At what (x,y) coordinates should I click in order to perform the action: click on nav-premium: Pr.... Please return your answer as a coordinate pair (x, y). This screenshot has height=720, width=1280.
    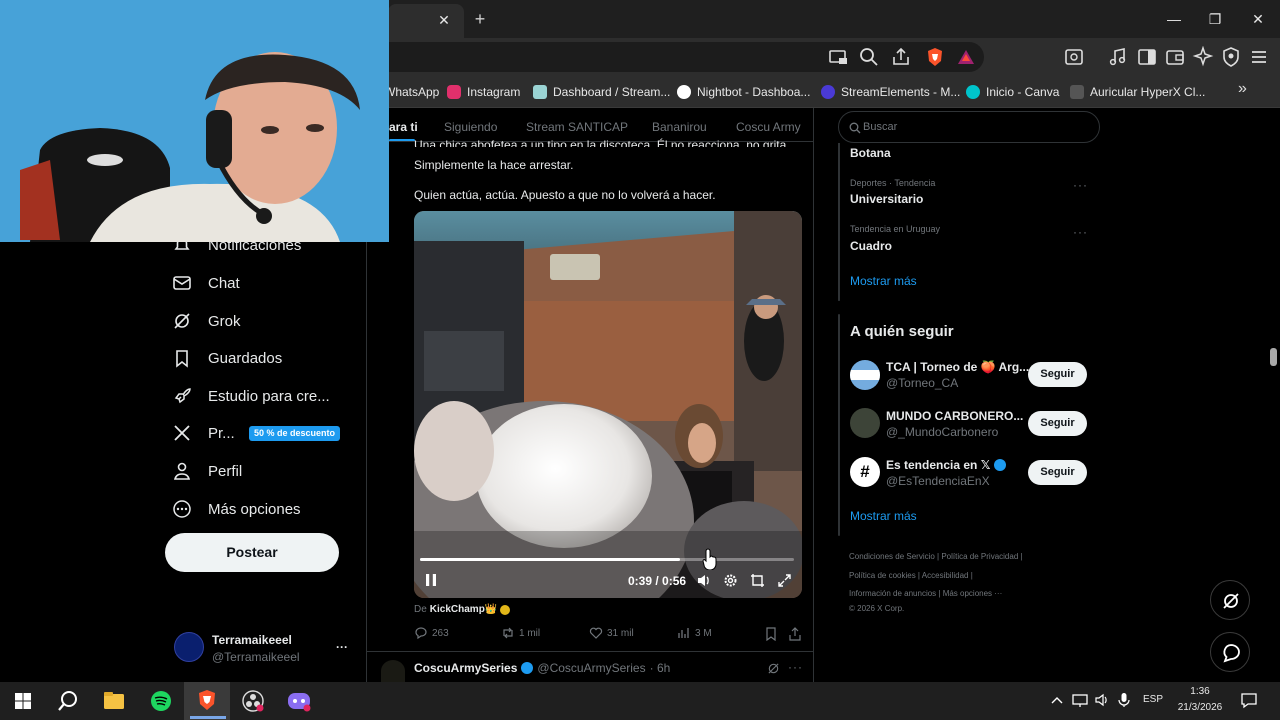
    Looking at the image, I should click on (203, 433).